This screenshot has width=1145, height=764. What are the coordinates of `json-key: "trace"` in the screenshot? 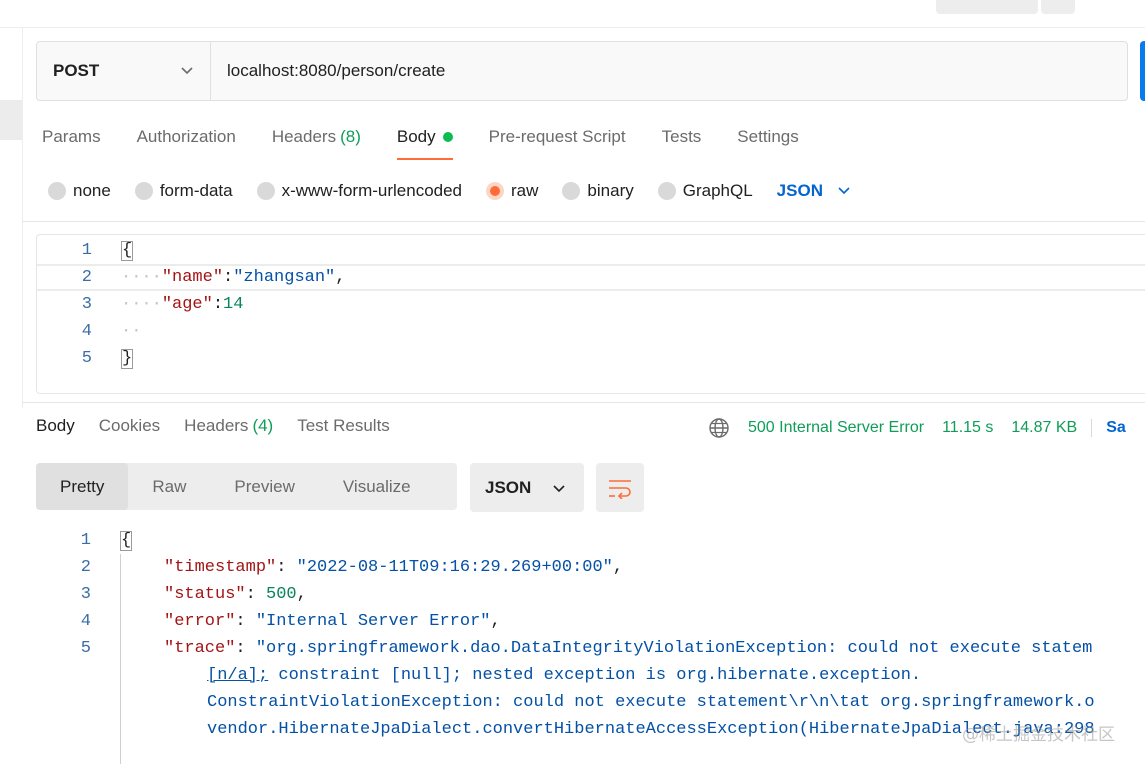 It's located at (200, 648).